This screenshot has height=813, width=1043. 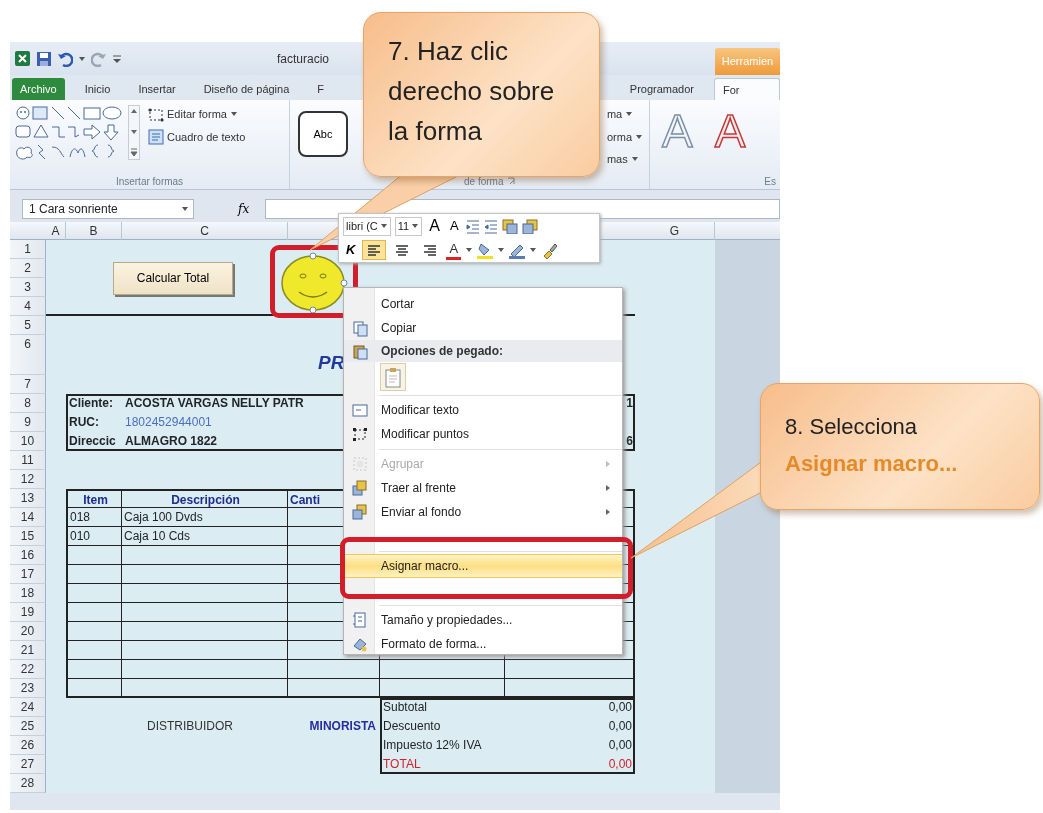 What do you see at coordinates (28, 745) in the screenshot?
I see `row-header: 26` at bounding box center [28, 745].